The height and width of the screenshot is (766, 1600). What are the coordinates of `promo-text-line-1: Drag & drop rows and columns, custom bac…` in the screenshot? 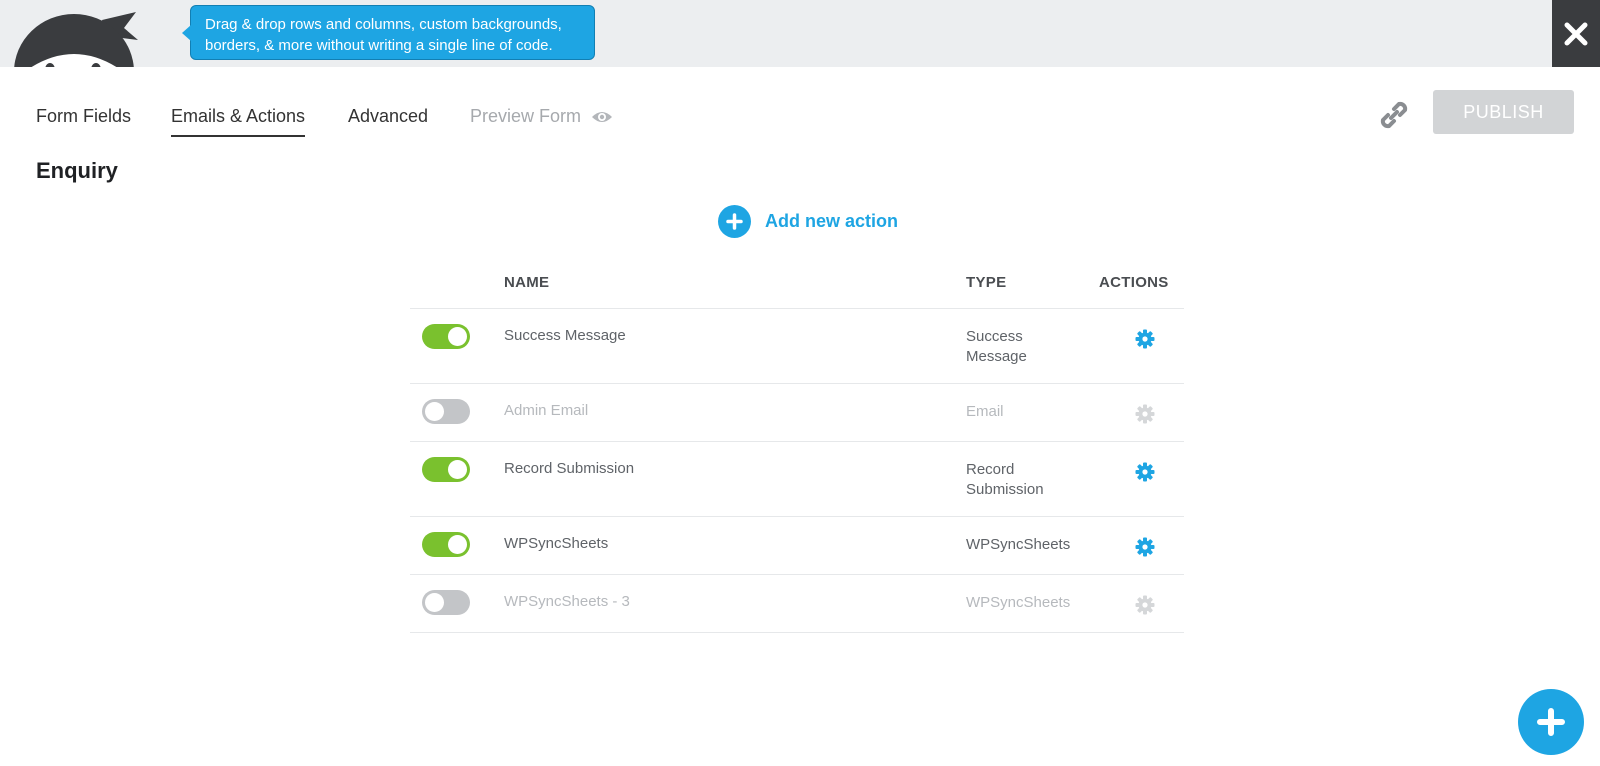 It's located at (383, 24).